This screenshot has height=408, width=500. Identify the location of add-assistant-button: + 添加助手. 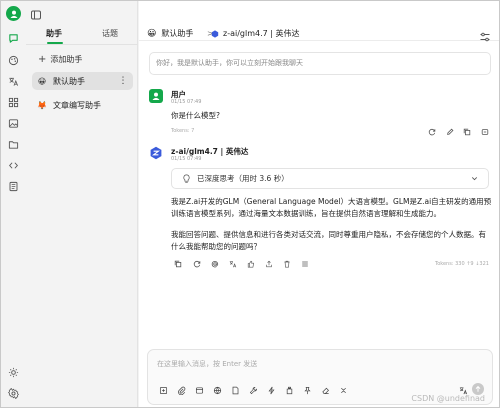
(60, 59).